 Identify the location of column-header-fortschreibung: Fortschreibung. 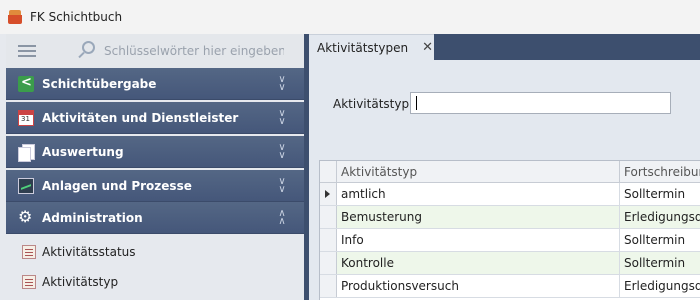
(660, 172).